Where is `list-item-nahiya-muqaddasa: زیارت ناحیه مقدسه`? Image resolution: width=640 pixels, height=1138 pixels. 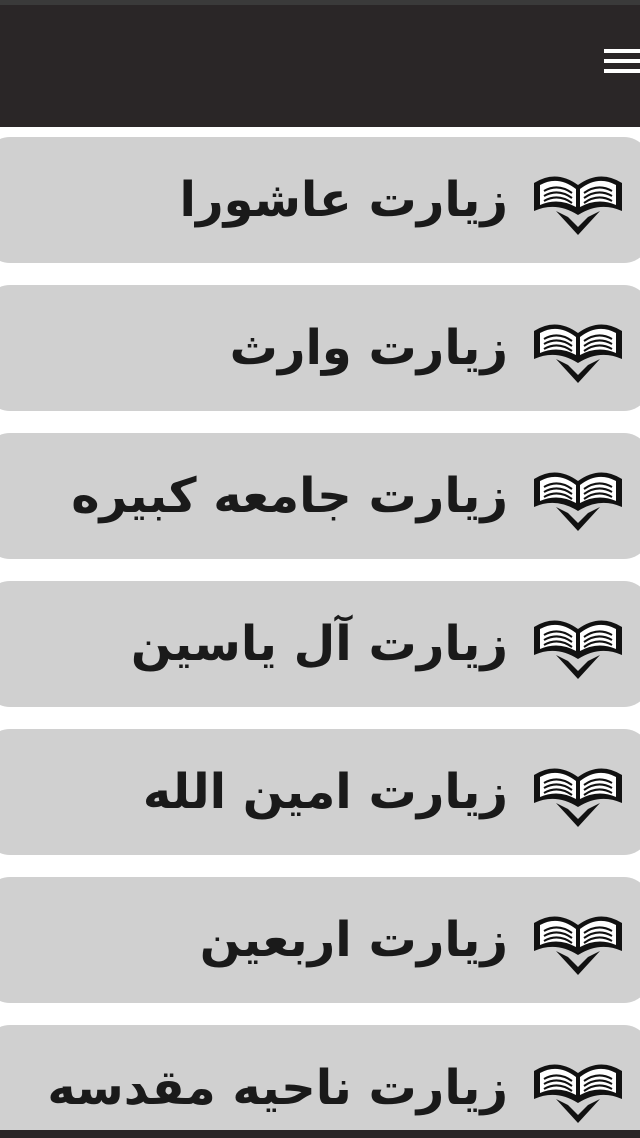
list-item-nahiya-muqaddasa: زیارت ناحیه مقدسه is located at coordinates (320, 1077).